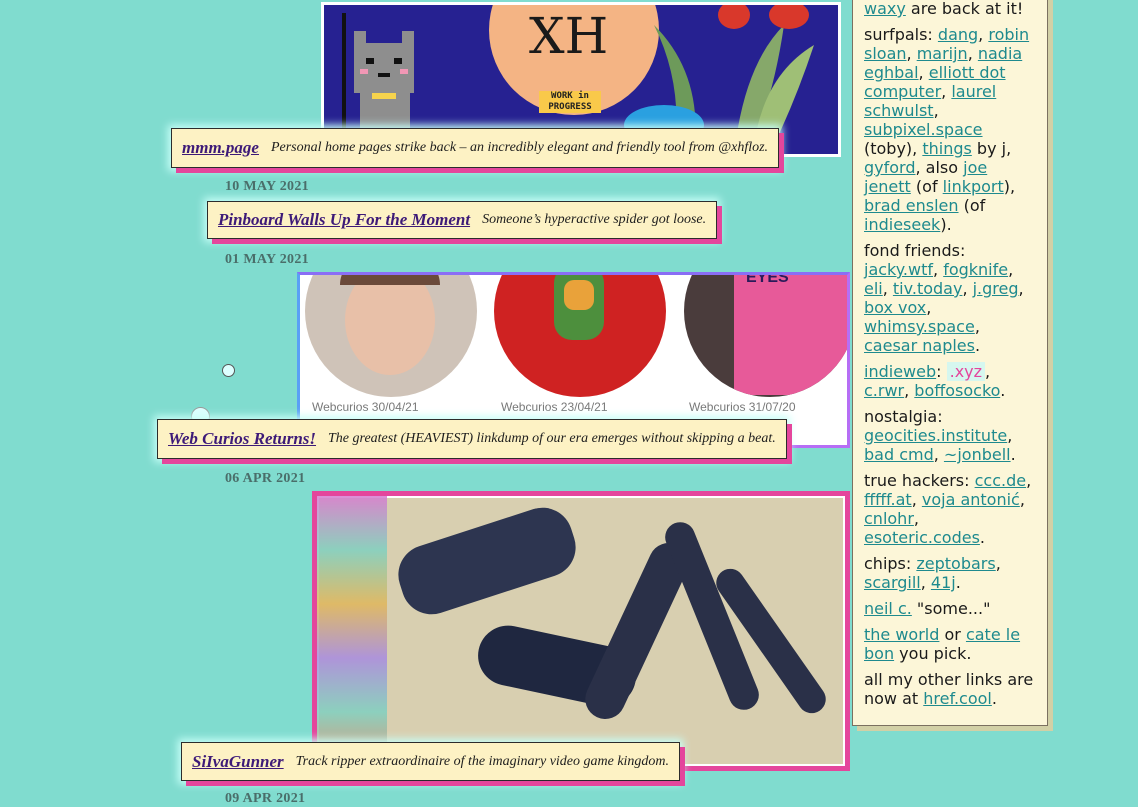 Image resolution: width=1138 pixels, height=807 pixels. What do you see at coordinates (900, 371) in the screenshot?
I see `link-indieweb: indieweb` at bounding box center [900, 371].